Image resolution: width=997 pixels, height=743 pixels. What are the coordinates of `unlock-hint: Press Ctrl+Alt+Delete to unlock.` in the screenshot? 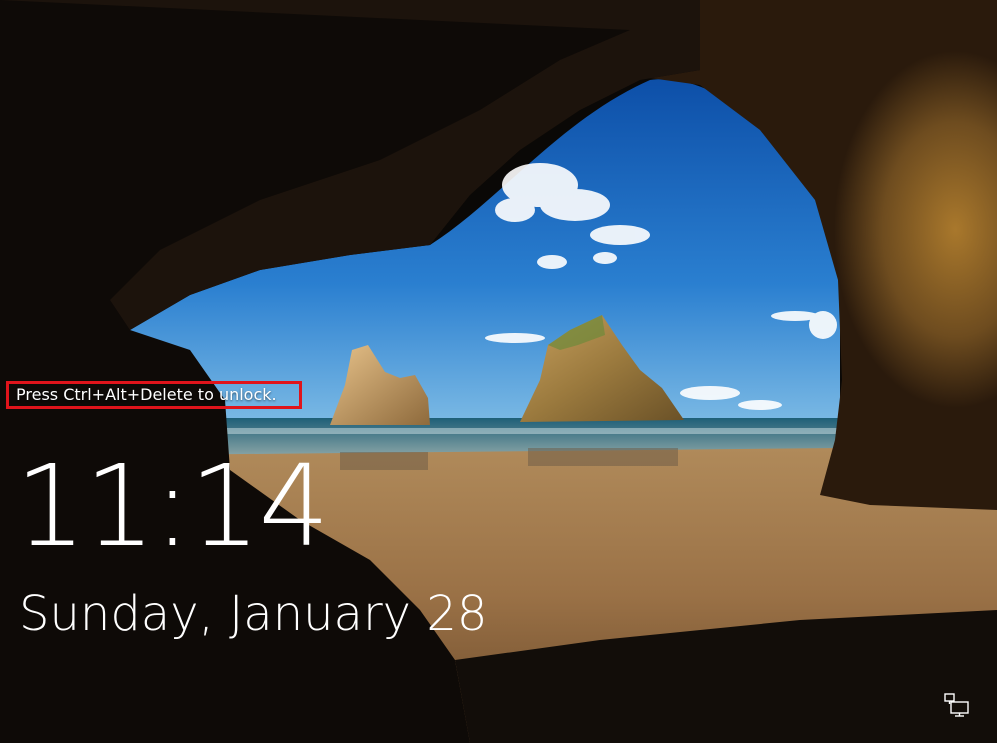 It's located at (154, 395).